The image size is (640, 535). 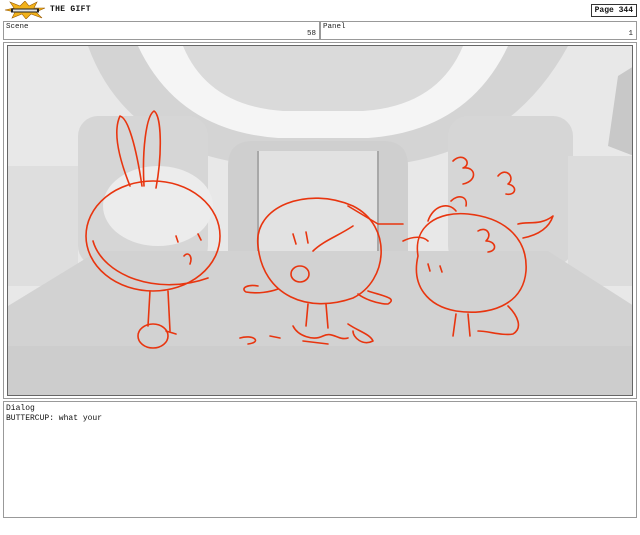 I want to click on panel-label: Panel, so click(x=334, y=27).